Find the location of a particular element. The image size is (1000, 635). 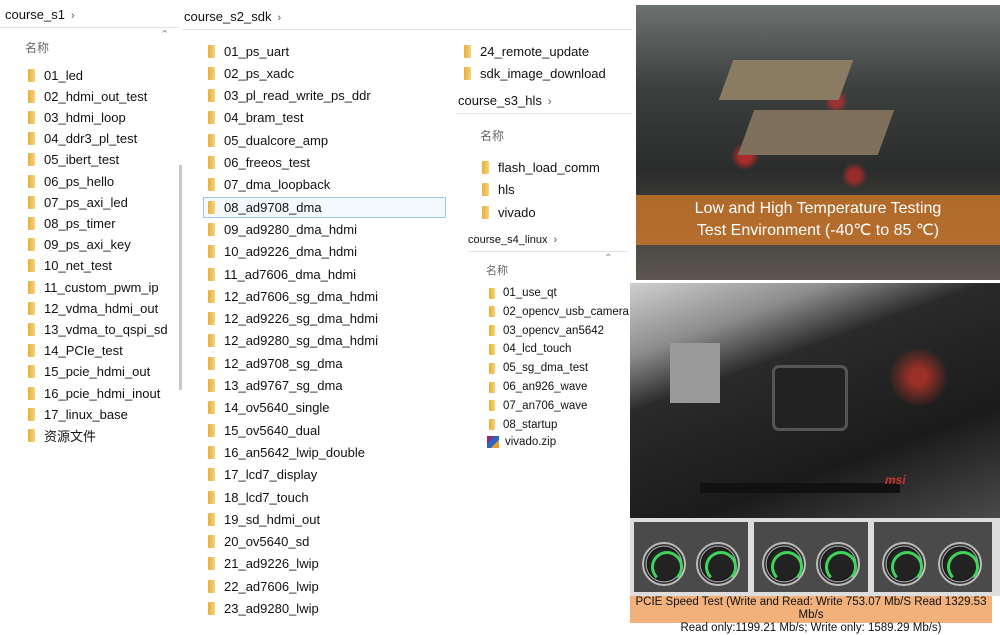

scrollbar is located at coordinates (180, 277).